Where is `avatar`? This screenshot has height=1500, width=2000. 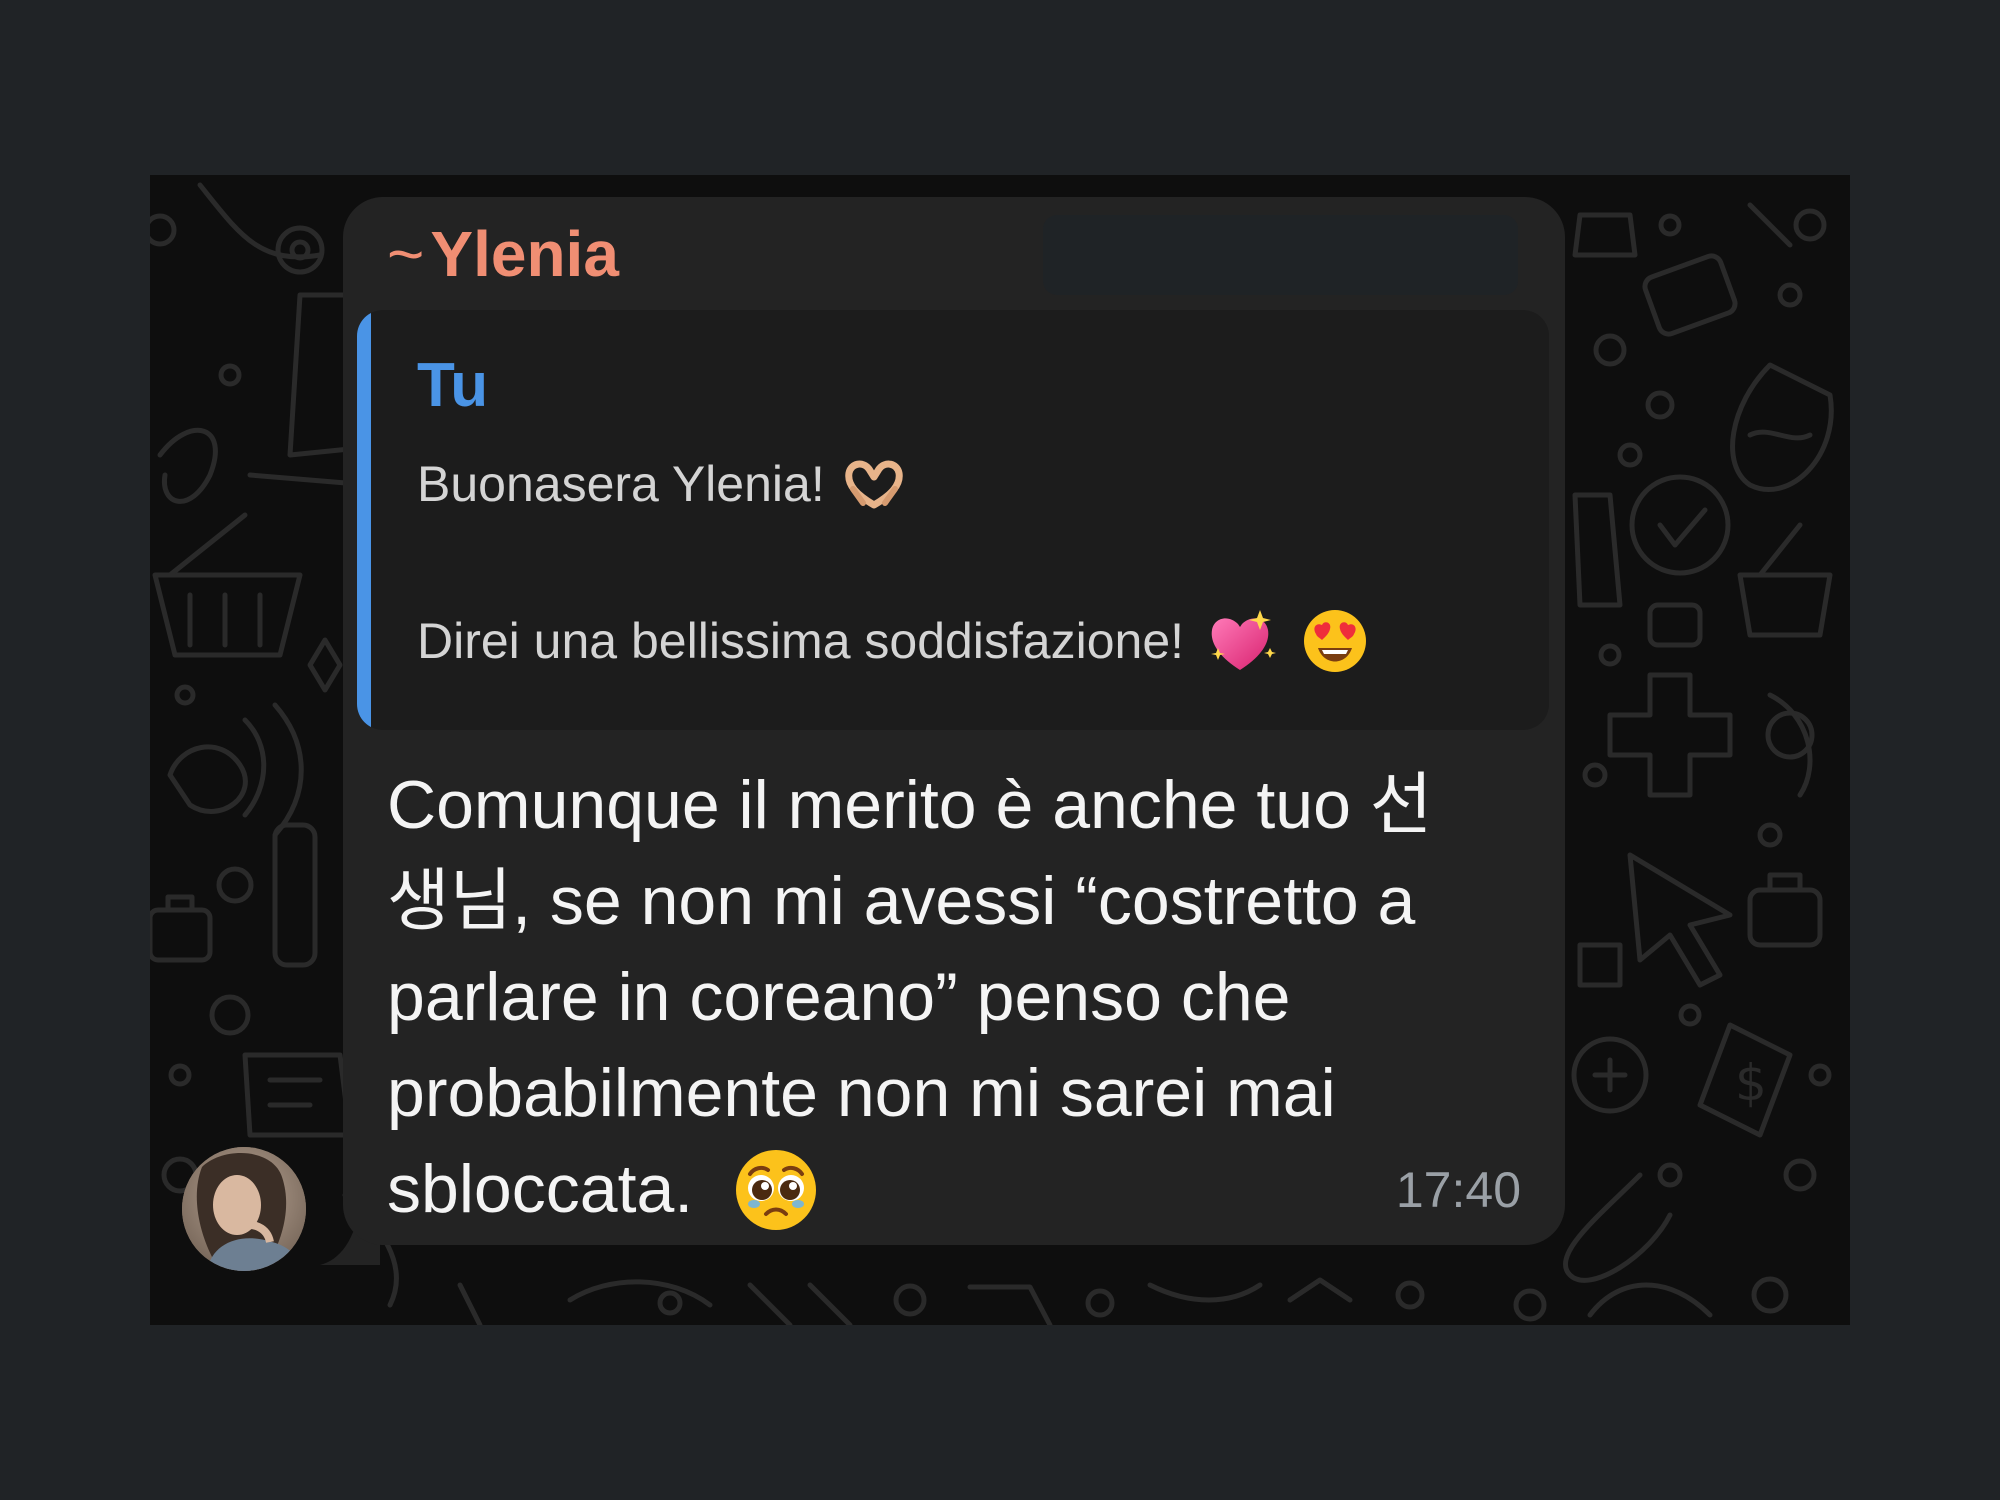
avatar is located at coordinates (244, 1209).